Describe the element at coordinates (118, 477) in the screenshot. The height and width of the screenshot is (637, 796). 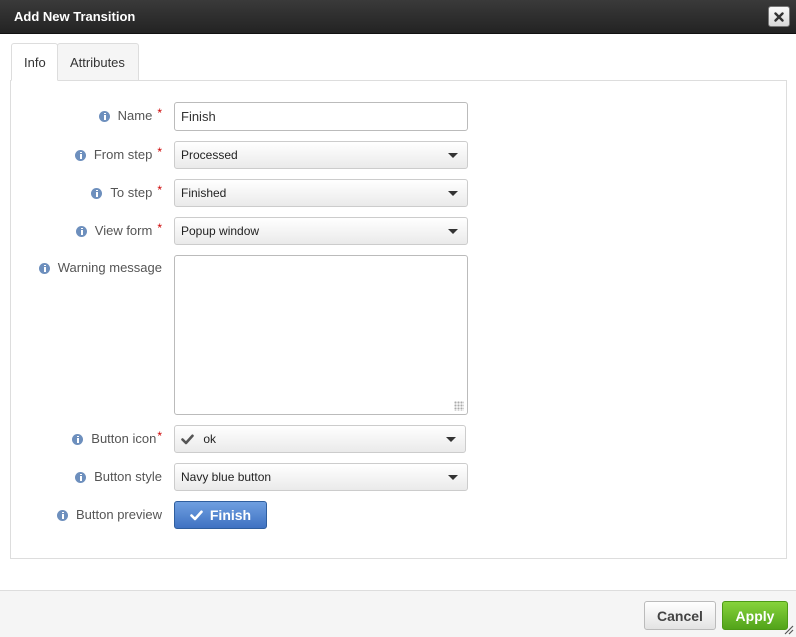
I see `button-style-label: Button style` at that location.